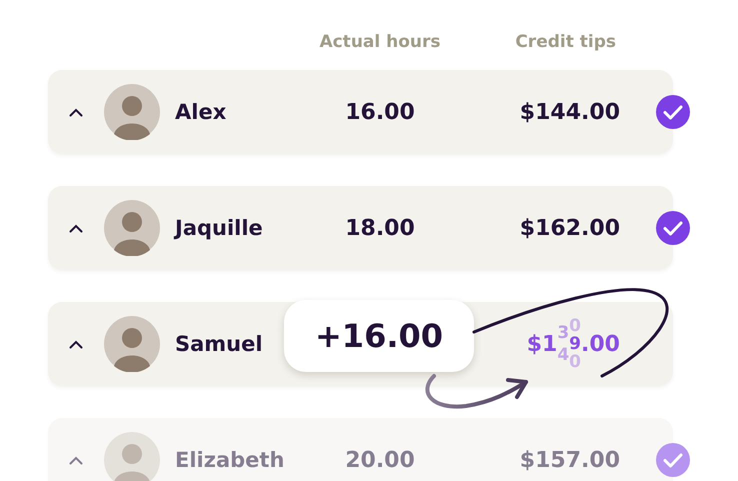 The image size is (738, 481). I want to click on employee-name: Alex, so click(201, 112).